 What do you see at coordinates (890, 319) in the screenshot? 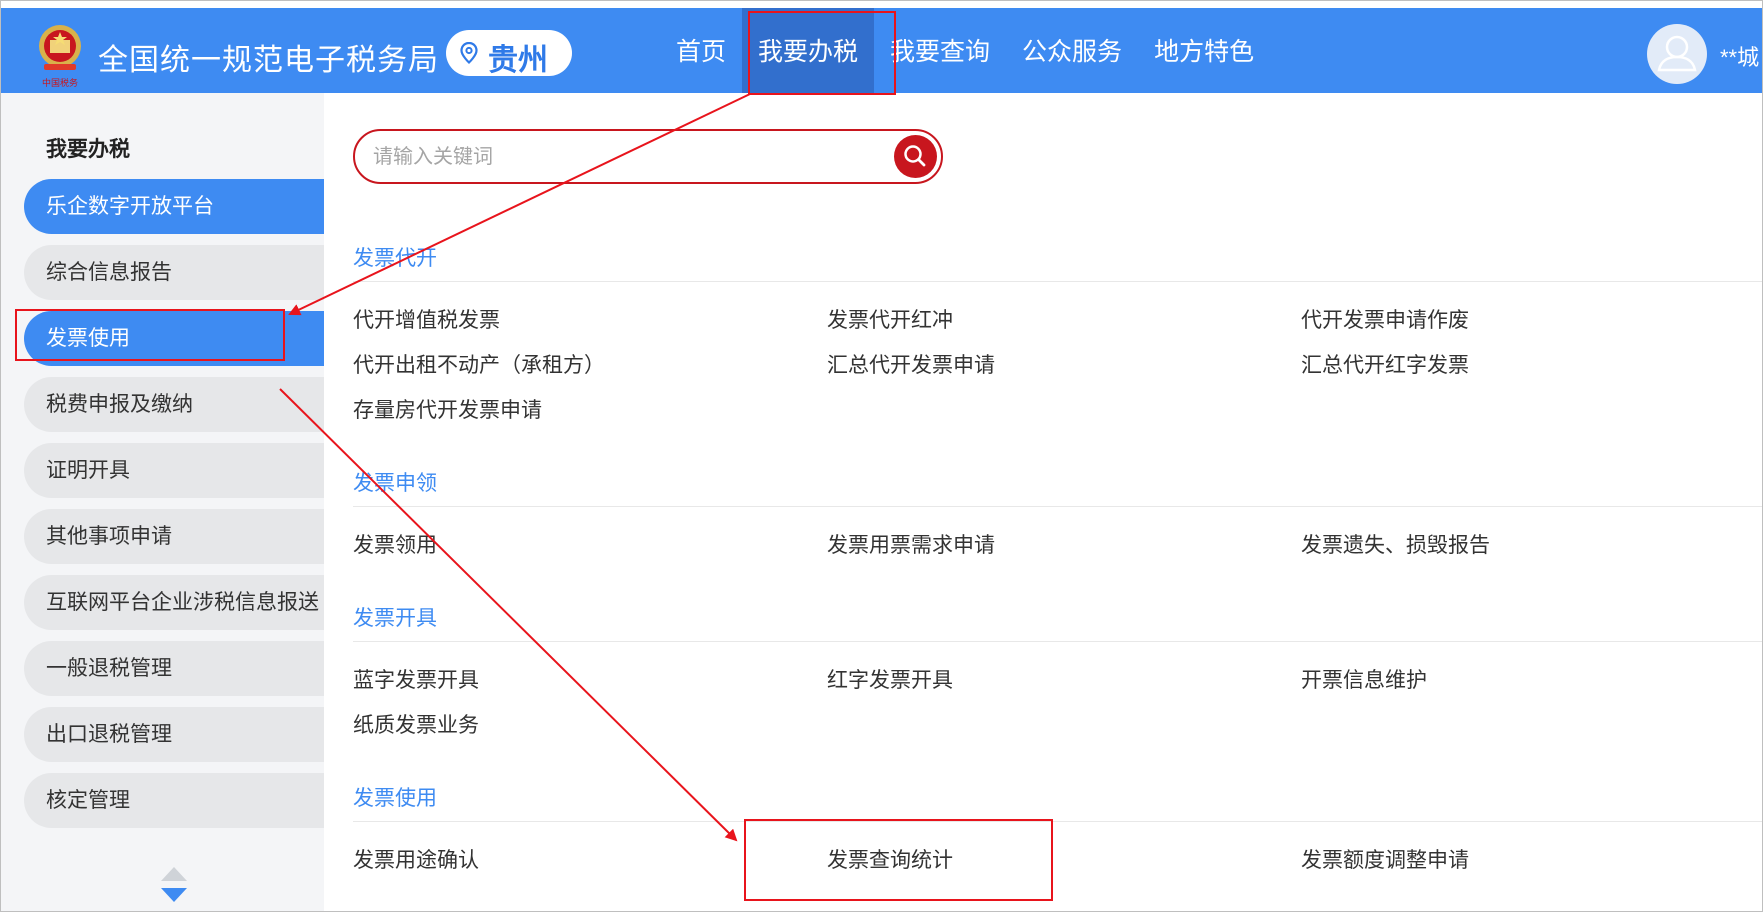
I see `service-link: 发票代开红冲` at bounding box center [890, 319].